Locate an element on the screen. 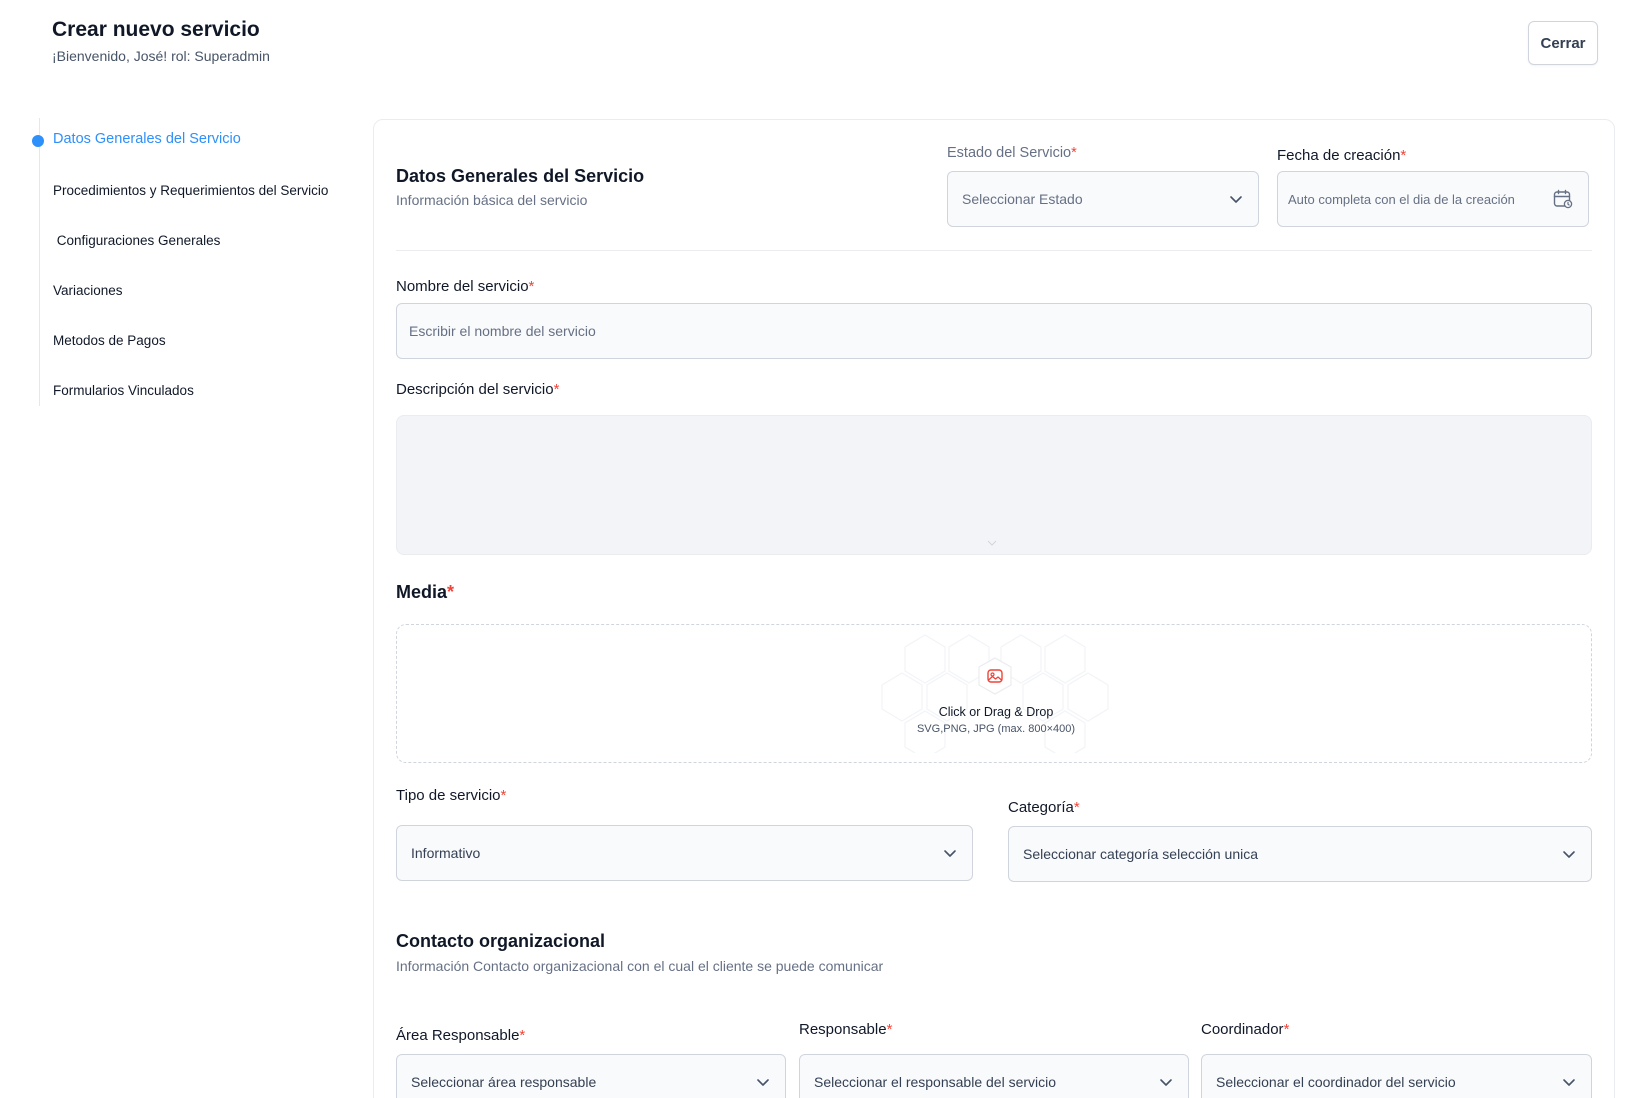  descripcion-textarea is located at coordinates (994, 485).